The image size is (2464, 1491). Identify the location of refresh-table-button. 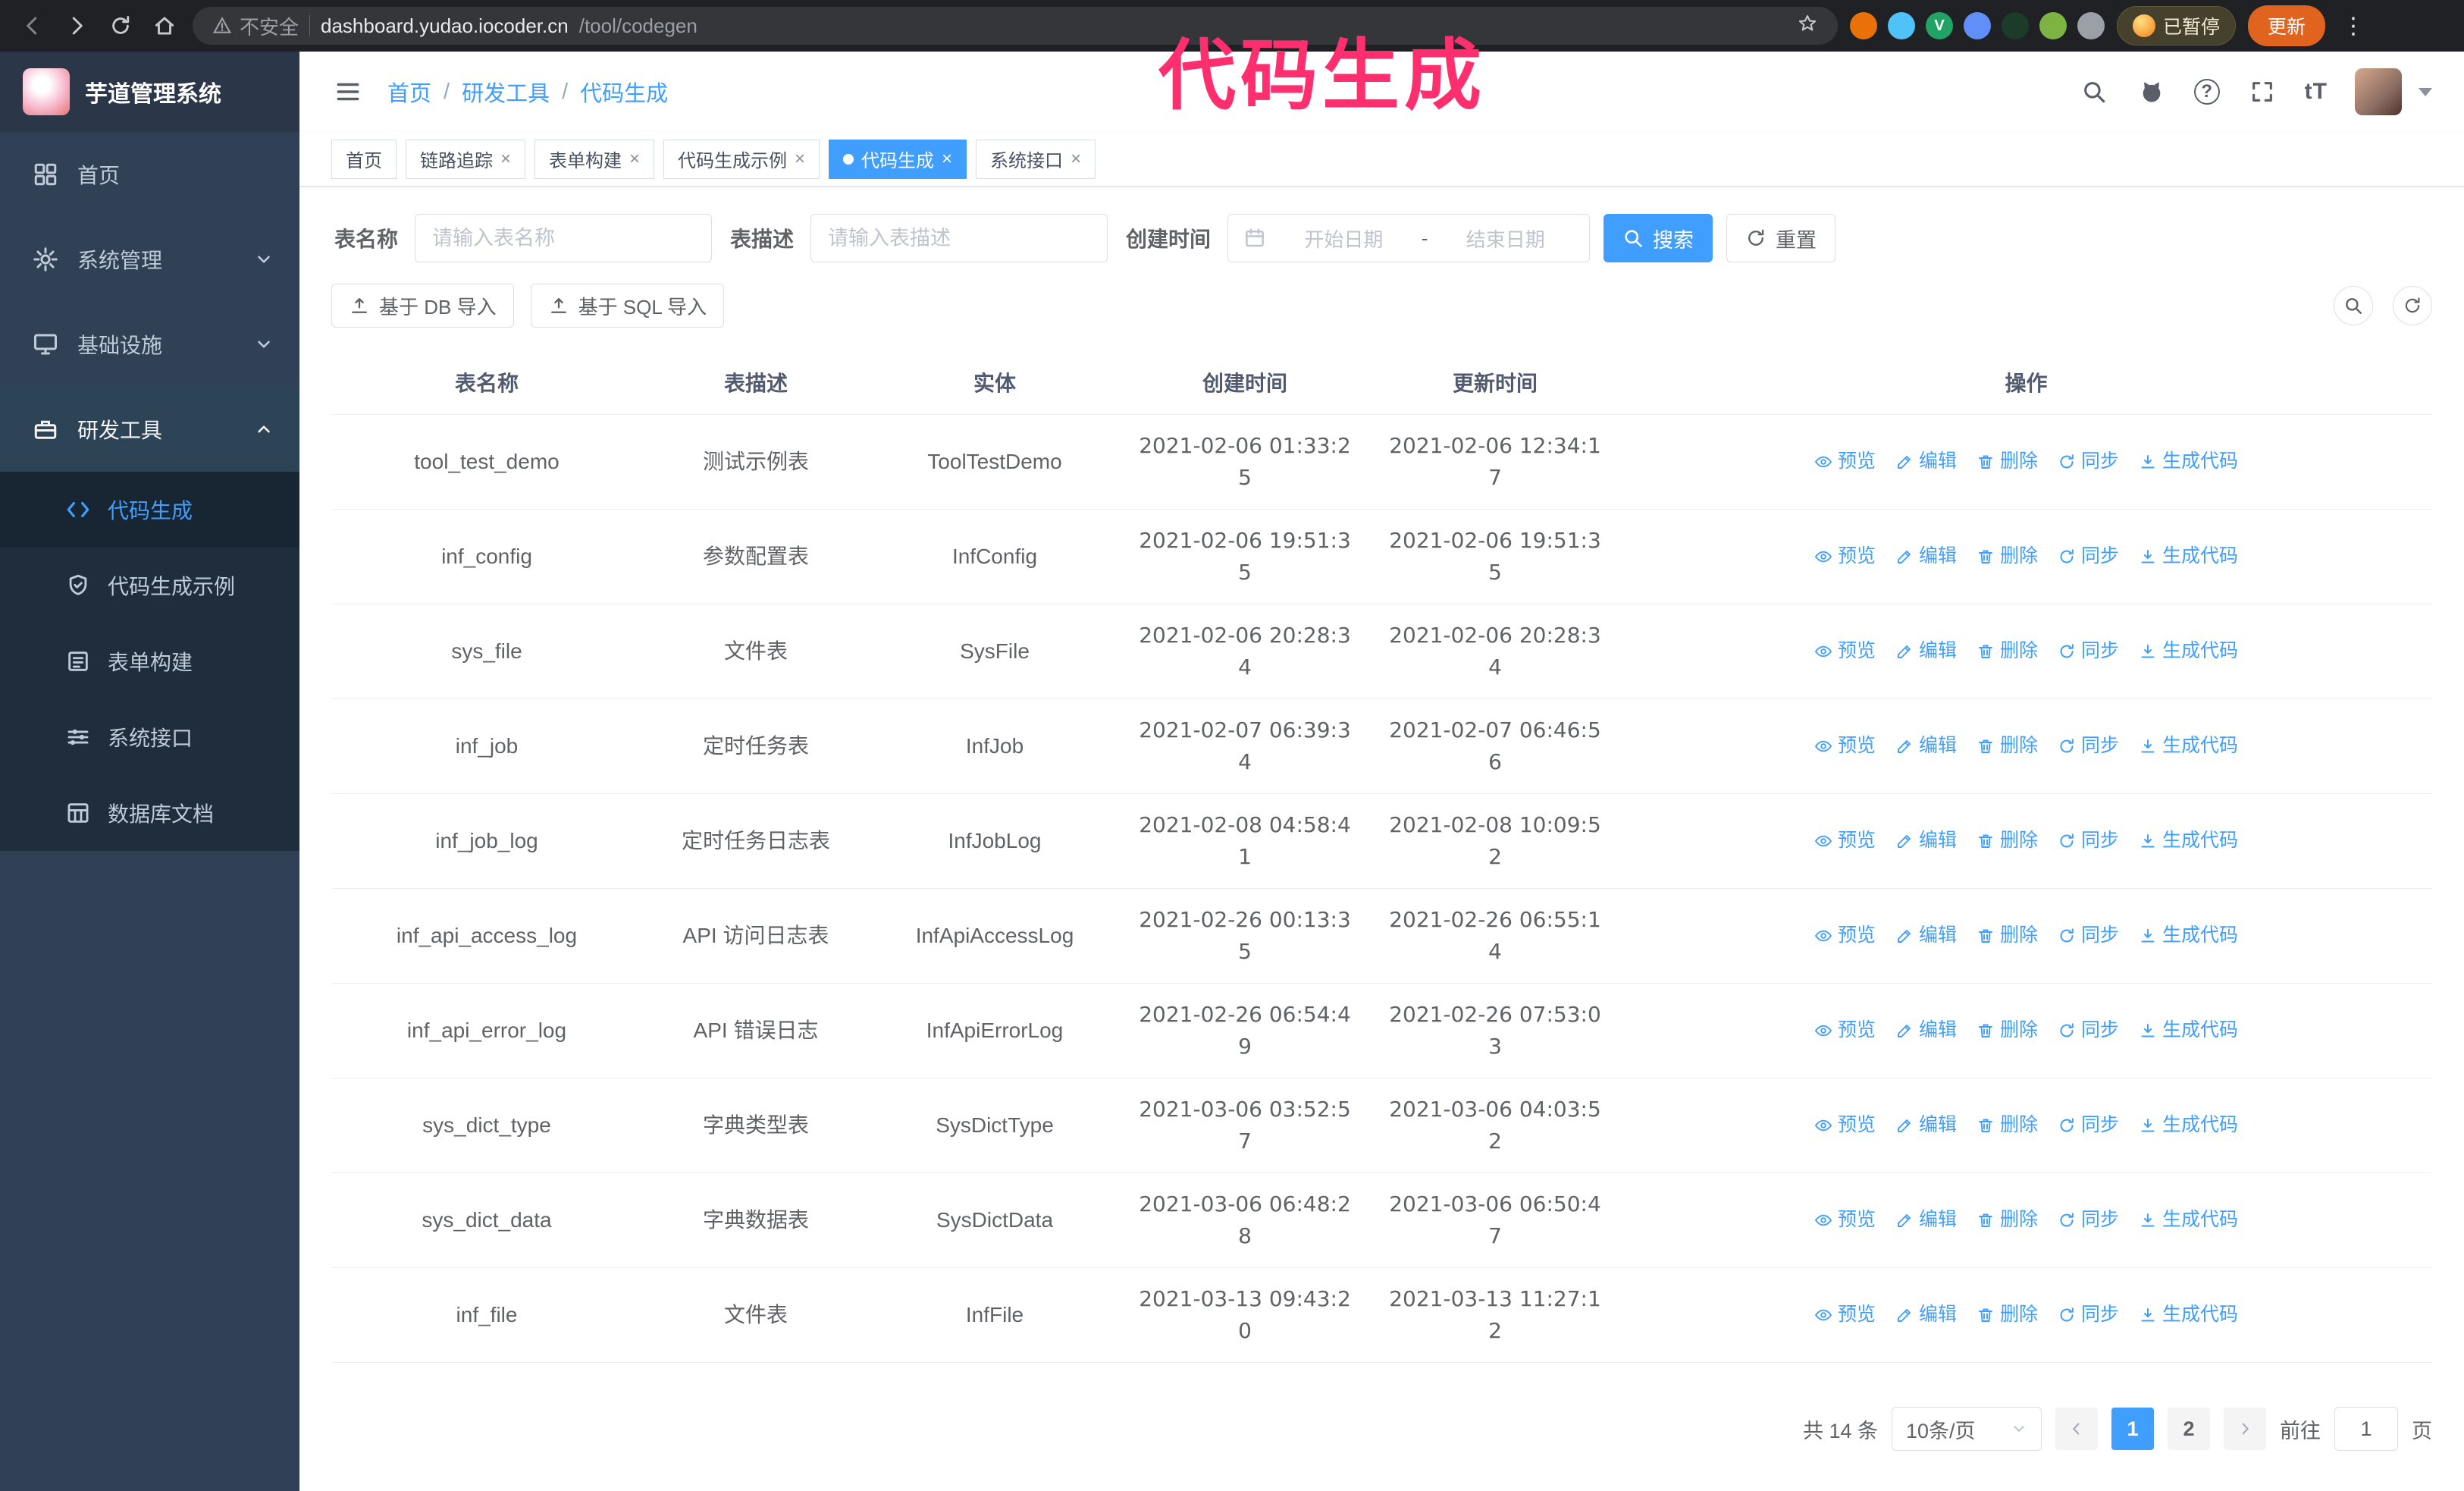
(2412, 305).